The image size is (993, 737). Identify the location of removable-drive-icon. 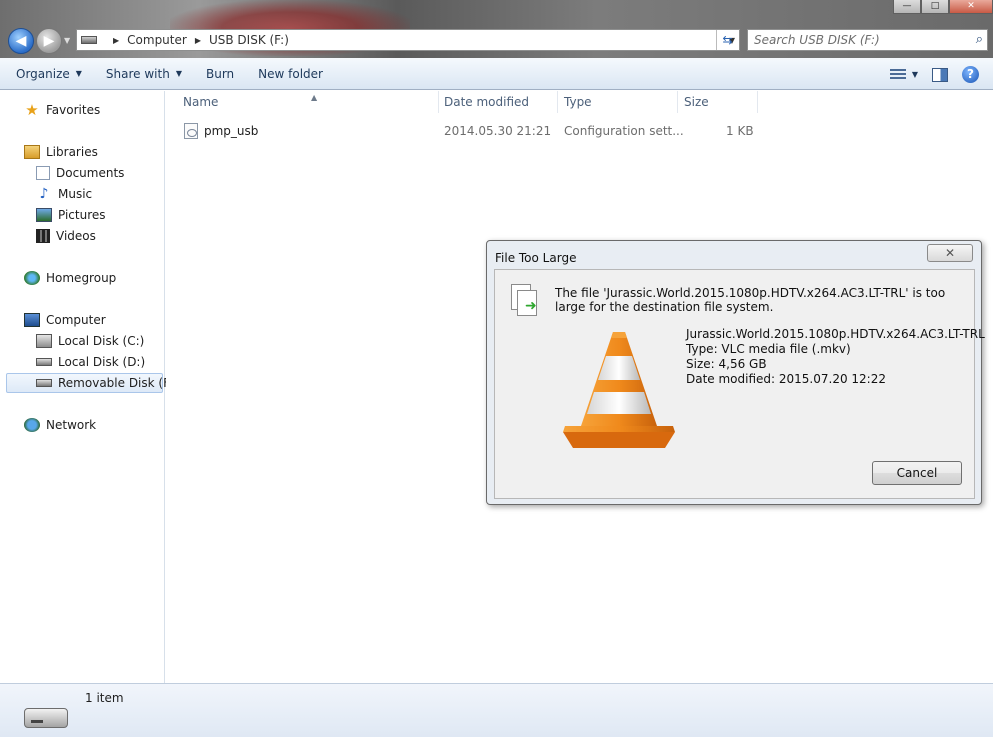
(46, 718).